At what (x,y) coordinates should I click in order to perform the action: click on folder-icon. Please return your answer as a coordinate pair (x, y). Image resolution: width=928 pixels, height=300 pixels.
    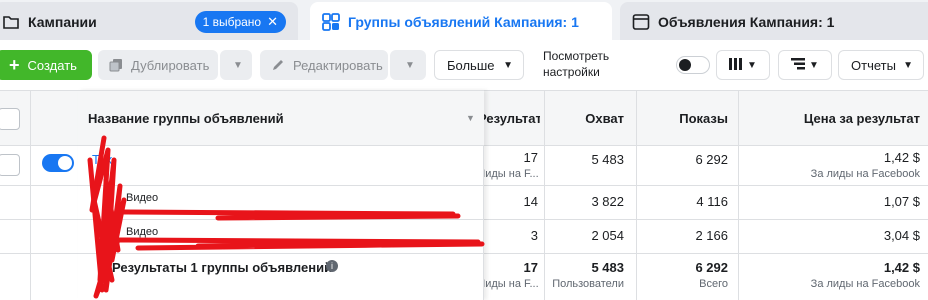
    Looking at the image, I should click on (11, 22).